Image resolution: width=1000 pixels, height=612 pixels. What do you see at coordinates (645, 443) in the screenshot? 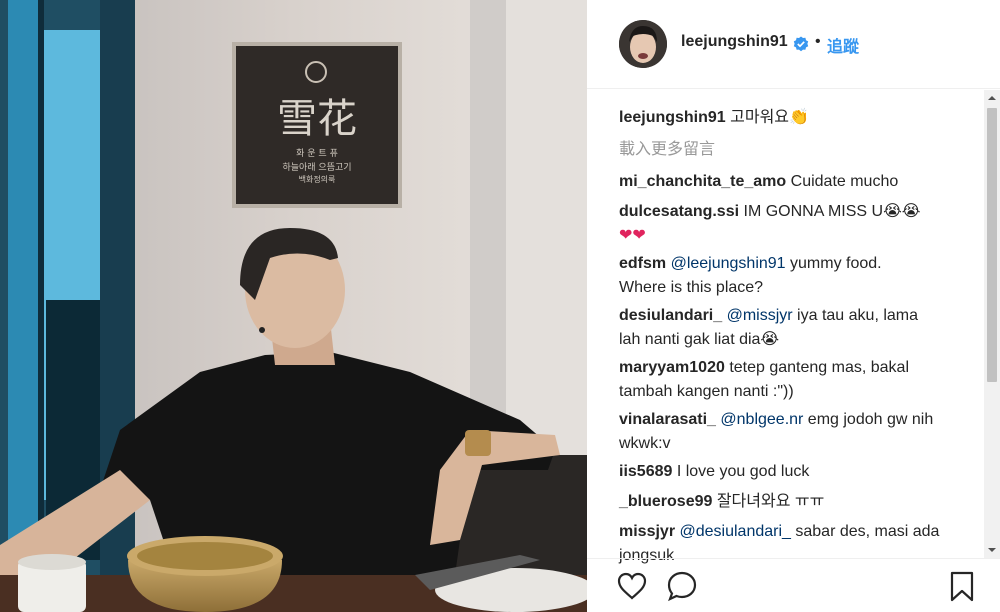
I see `comment-text-line2: wkwk:v` at bounding box center [645, 443].